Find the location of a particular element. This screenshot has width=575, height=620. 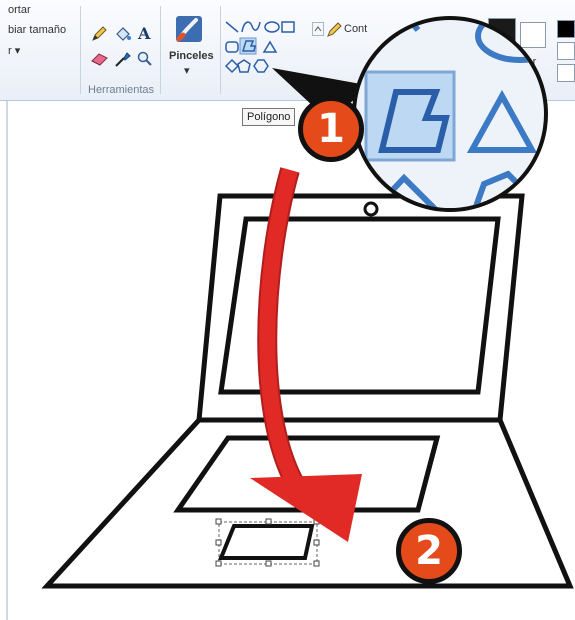

curved-arrow is located at coordinates (306, 354).